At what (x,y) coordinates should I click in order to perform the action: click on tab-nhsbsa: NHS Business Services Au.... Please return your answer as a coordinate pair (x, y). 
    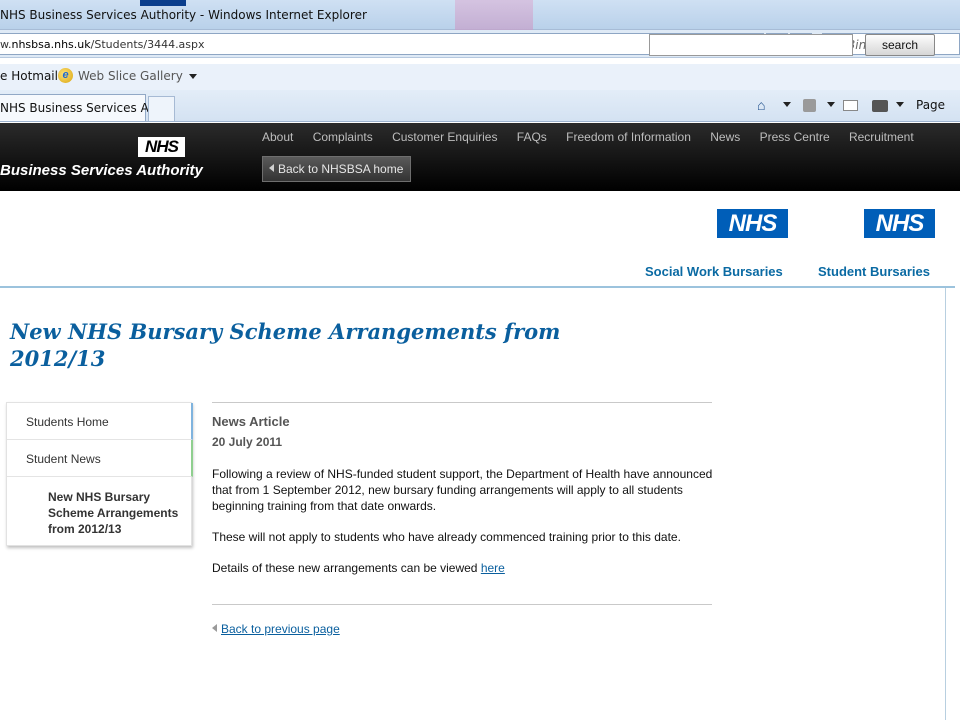
    Looking at the image, I should click on (84, 107).